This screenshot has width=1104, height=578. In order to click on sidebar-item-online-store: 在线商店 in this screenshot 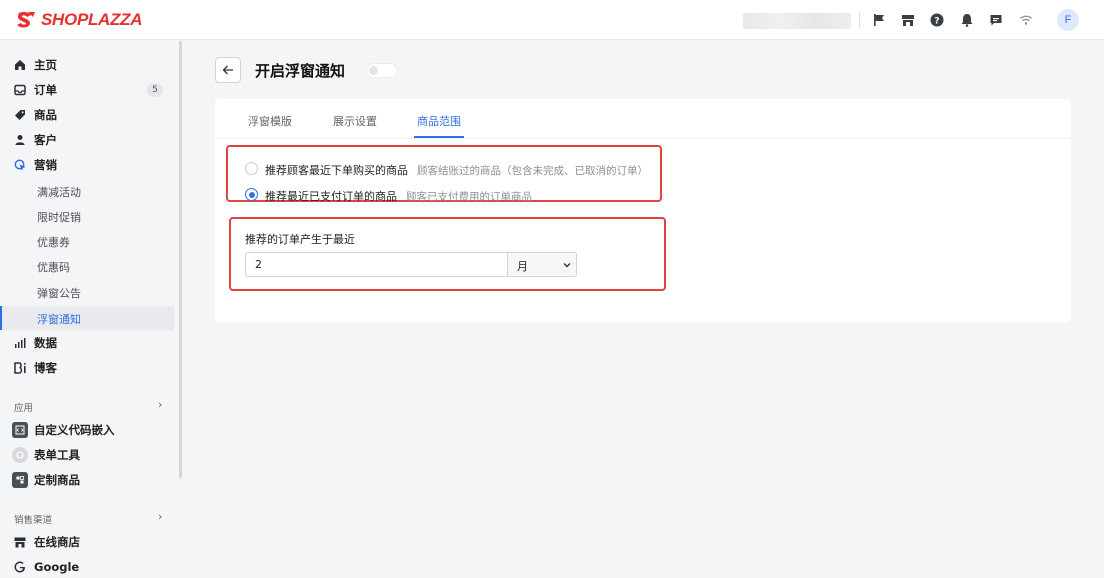, I will do `click(87, 542)`.